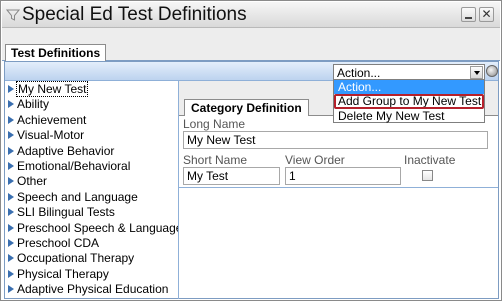 The height and width of the screenshot is (301, 502). I want to click on tree-item: My New Test, so click(91, 89).